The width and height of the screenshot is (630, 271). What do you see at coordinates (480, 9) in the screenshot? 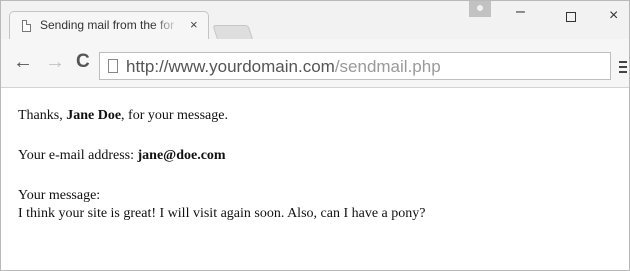
I see `profile-icon` at bounding box center [480, 9].